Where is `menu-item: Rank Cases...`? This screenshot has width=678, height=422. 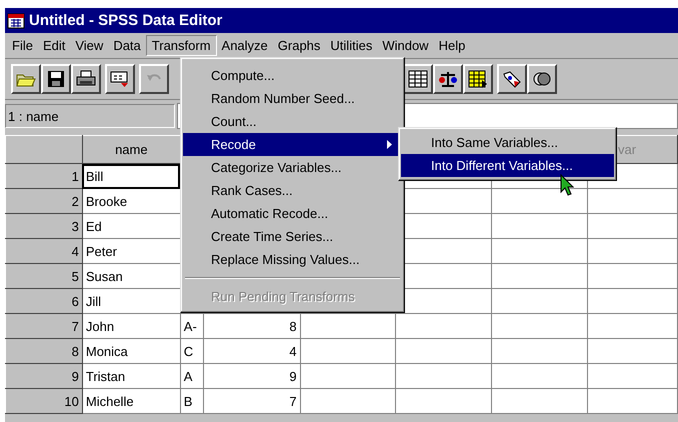 menu-item: Rank Cases... is located at coordinates (292, 190).